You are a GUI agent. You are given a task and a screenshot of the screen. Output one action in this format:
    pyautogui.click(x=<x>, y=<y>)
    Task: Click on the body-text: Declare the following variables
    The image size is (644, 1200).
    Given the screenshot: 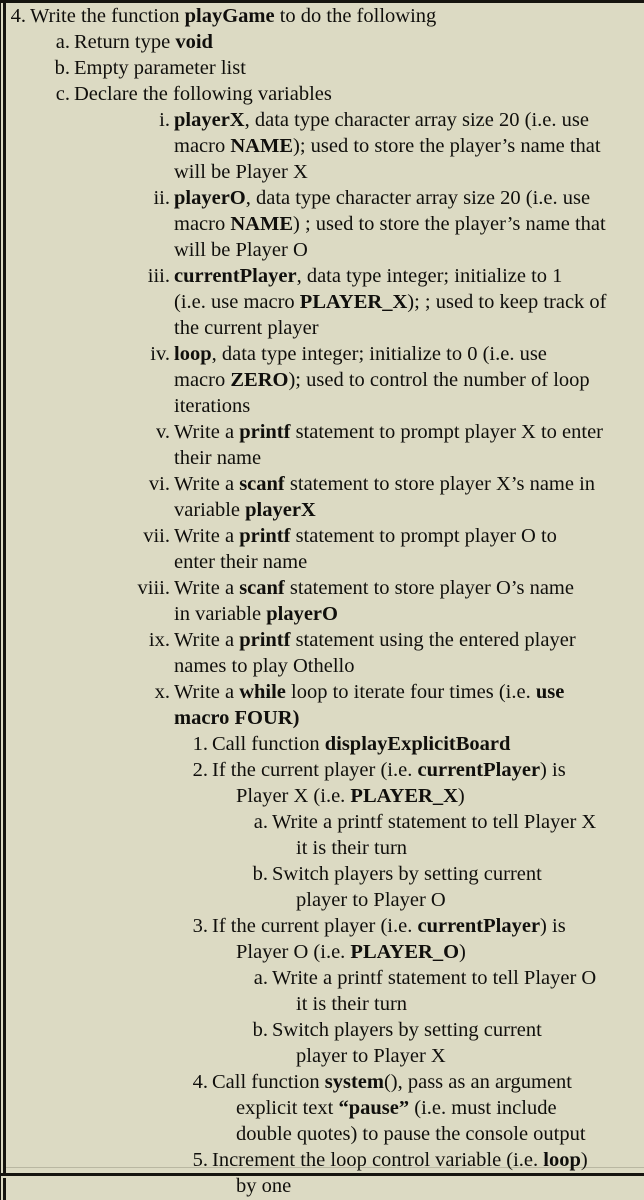 What is the action you would take?
    pyautogui.click(x=203, y=94)
    